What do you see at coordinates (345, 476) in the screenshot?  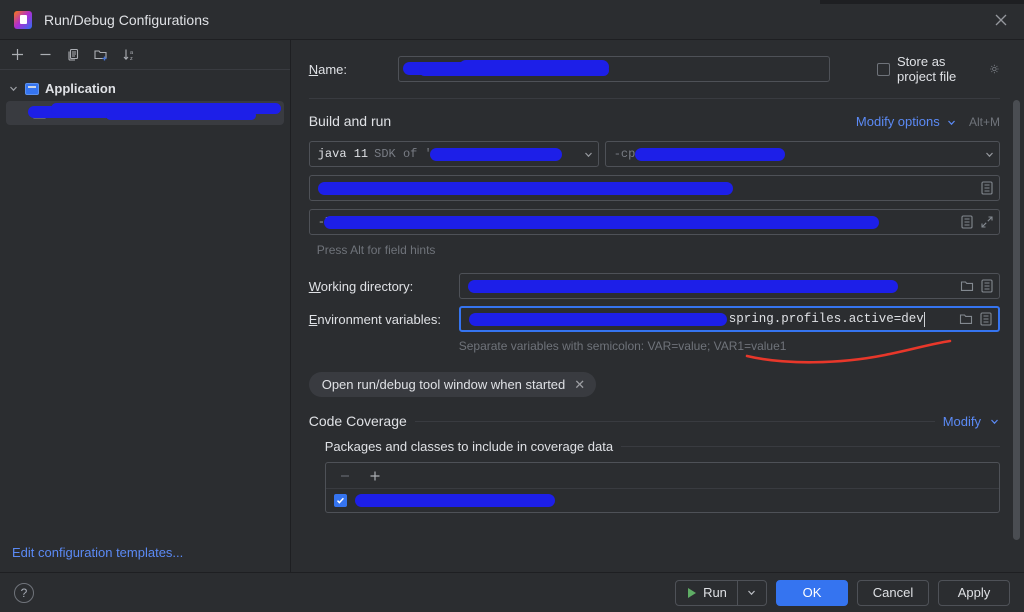 I see `remove-package-button` at bounding box center [345, 476].